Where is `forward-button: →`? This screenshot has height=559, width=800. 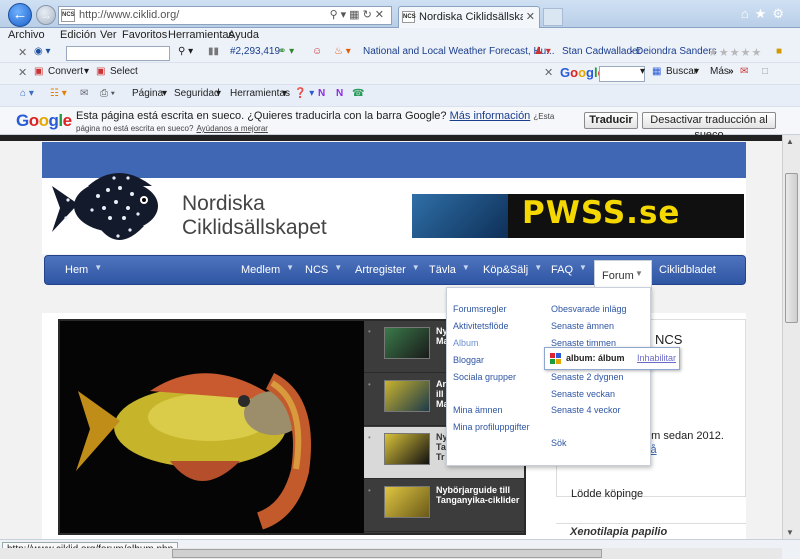
forward-button: → is located at coordinates (46, 15).